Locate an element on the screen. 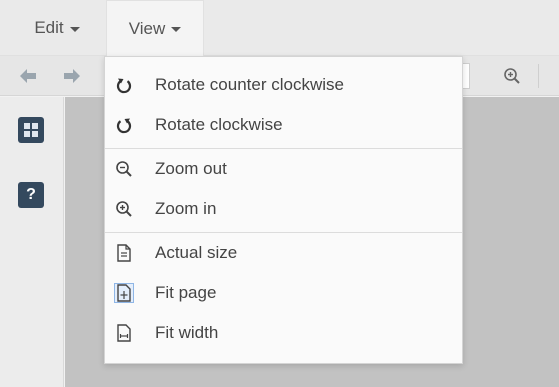  help-button: ? is located at coordinates (31, 195).